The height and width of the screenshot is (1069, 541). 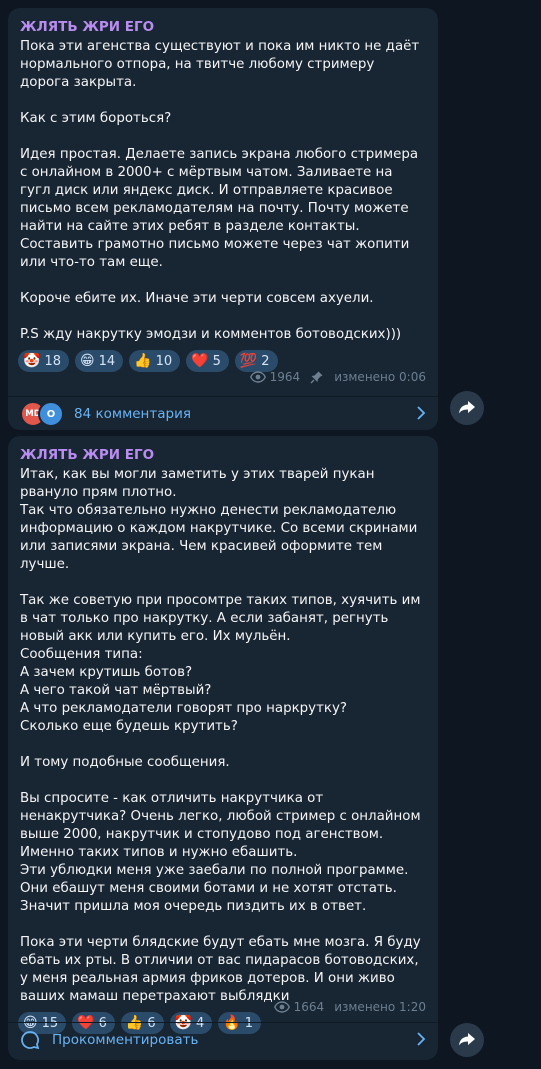 I want to click on reaction-grin: 😁 14, so click(x=99, y=361).